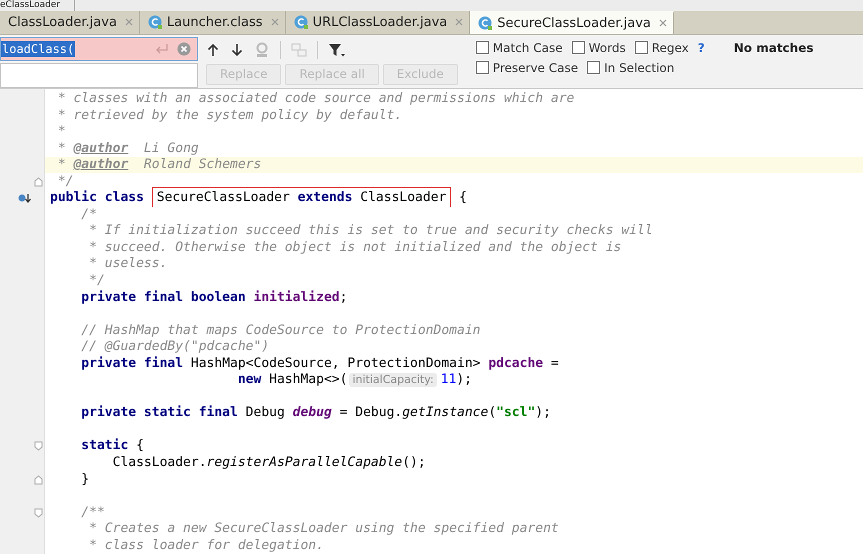 Image resolution: width=863 pixels, height=554 pixels. What do you see at coordinates (527, 47) in the screenshot?
I see `checkbox-label: Match Case` at bounding box center [527, 47].